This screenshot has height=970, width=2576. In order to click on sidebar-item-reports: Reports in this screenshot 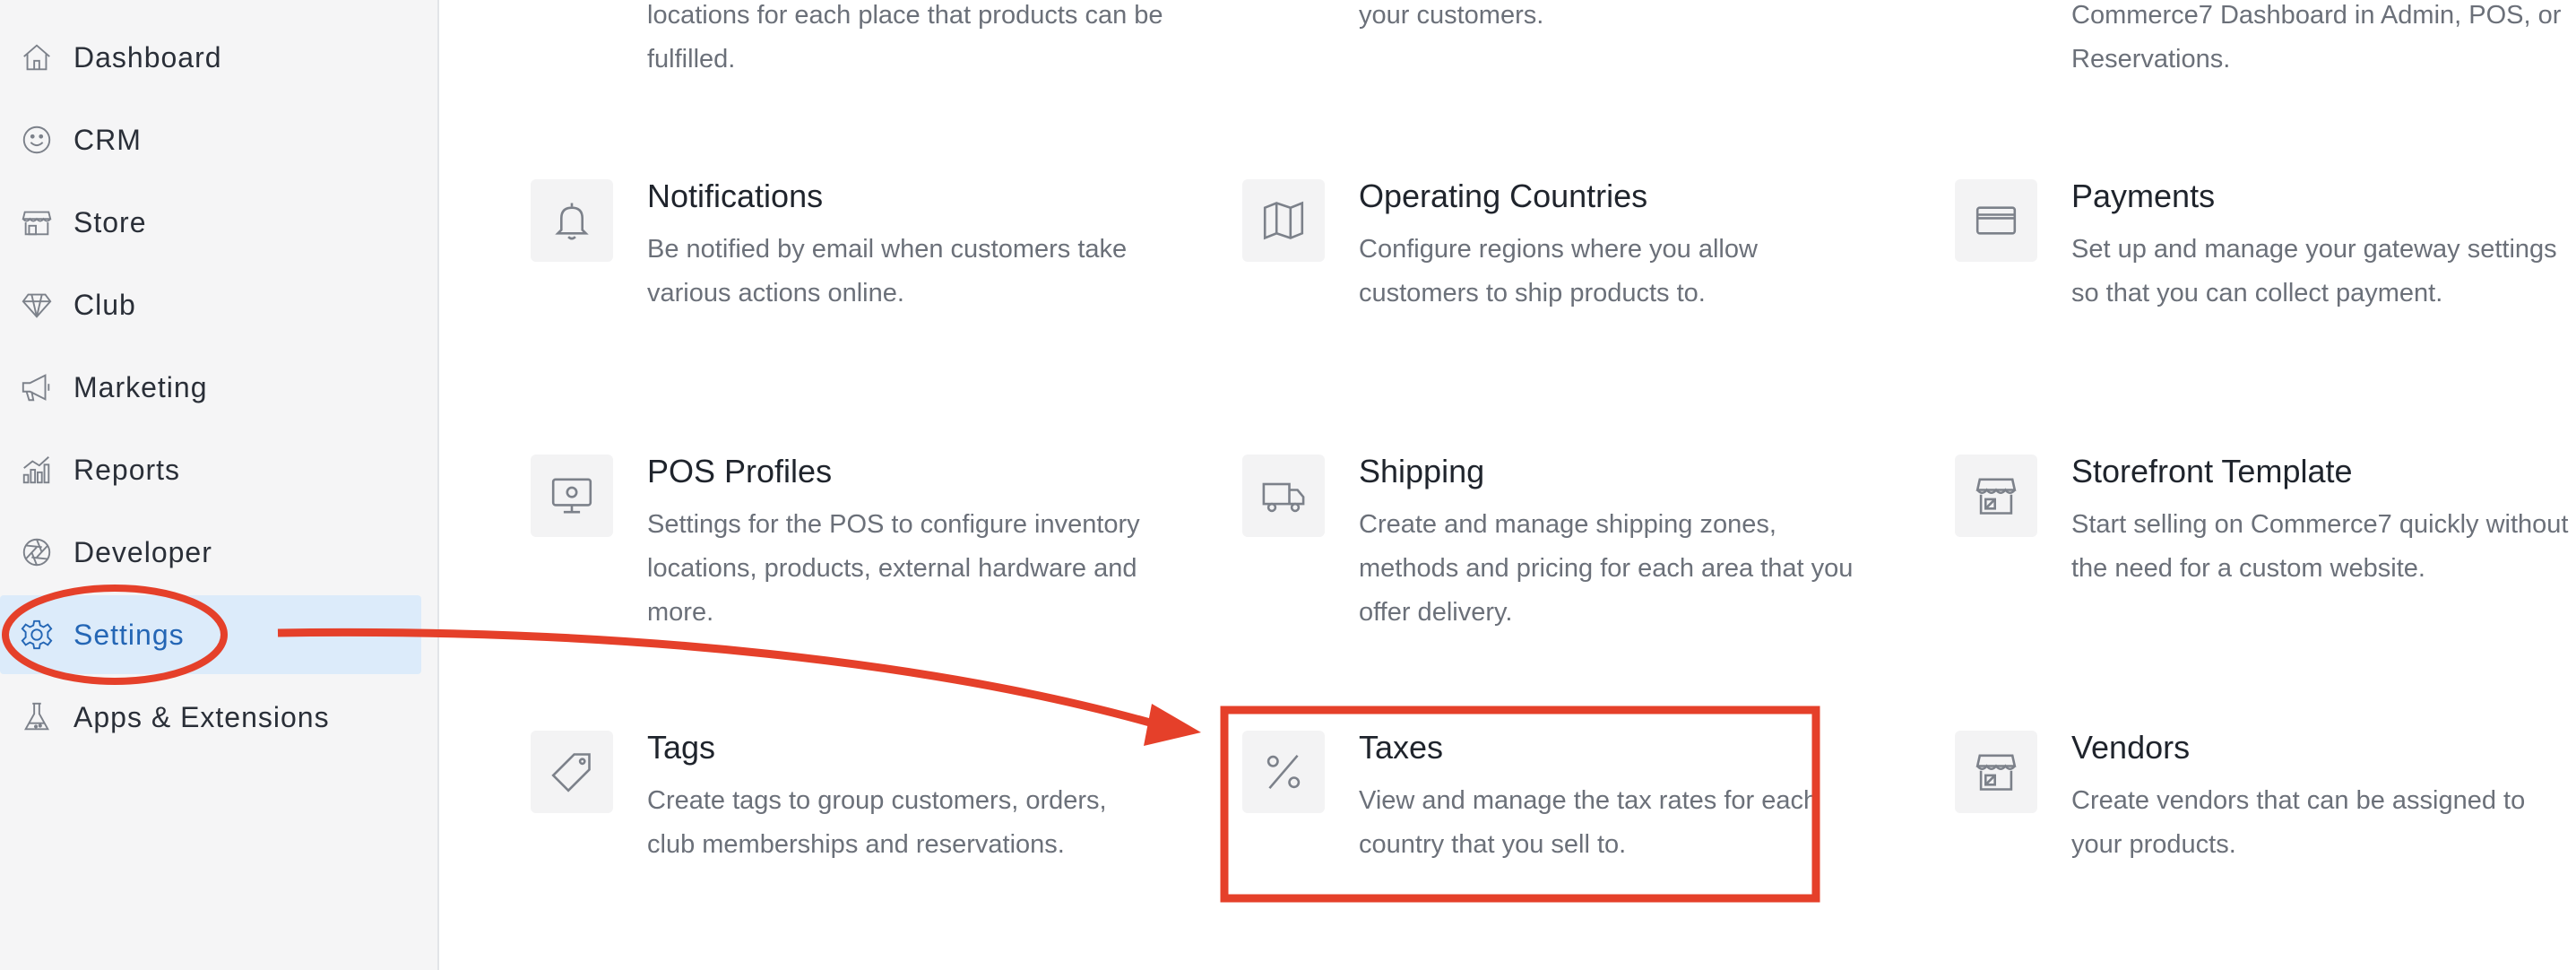, I will do `click(210, 470)`.